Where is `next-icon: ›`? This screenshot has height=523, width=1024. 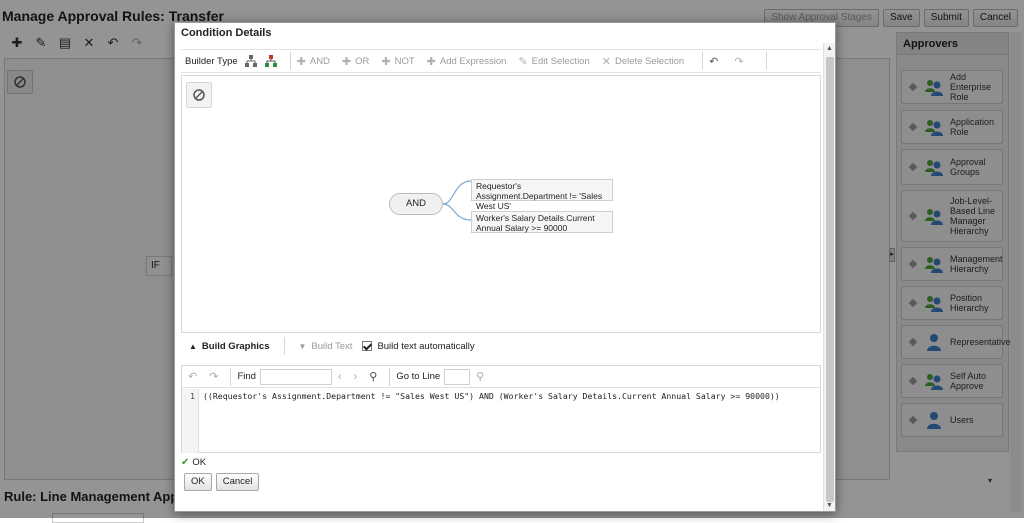
next-icon: › is located at coordinates (356, 377).